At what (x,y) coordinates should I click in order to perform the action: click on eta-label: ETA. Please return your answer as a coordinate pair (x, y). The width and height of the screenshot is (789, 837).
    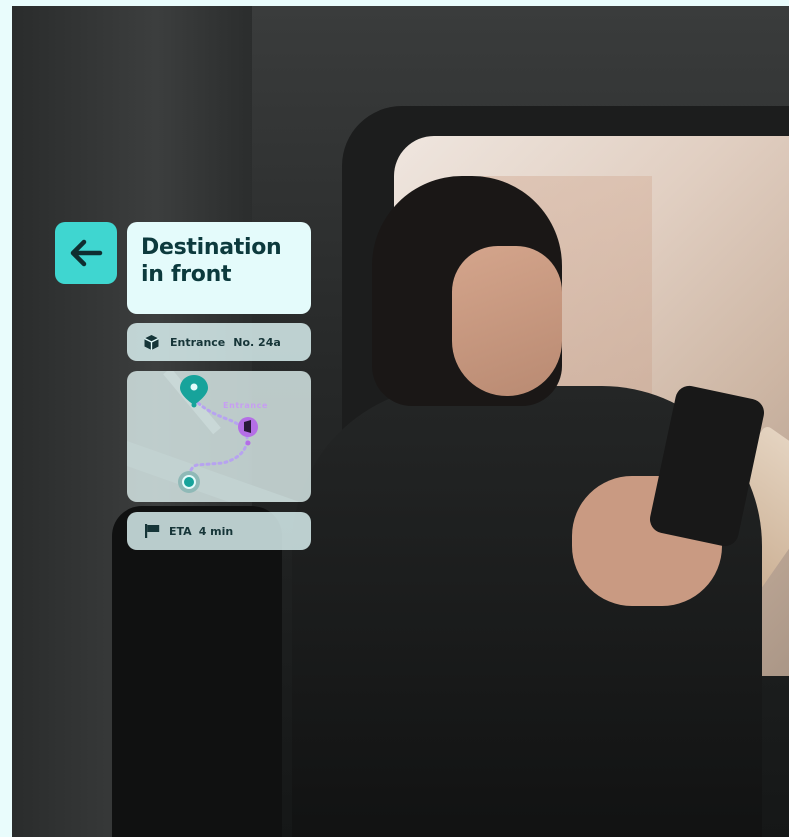
    Looking at the image, I should click on (180, 531).